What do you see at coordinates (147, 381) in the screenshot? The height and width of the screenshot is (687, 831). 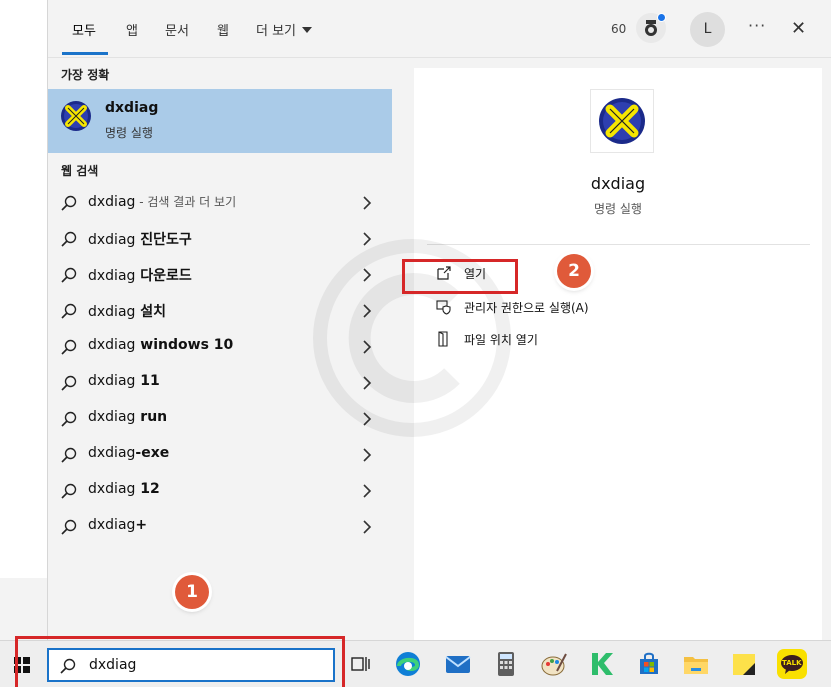 I see `web-result-suffix: 11` at bounding box center [147, 381].